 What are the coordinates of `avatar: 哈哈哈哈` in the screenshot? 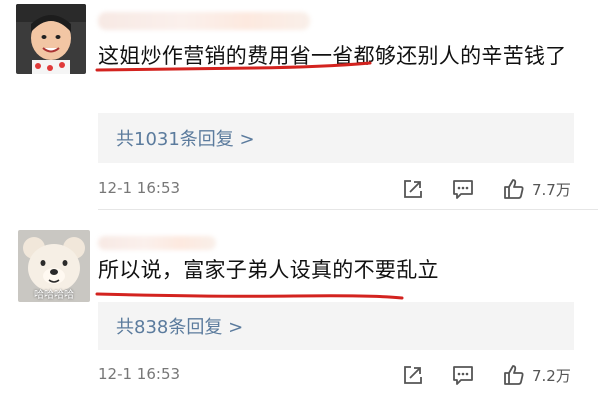 It's located at (54, 266).